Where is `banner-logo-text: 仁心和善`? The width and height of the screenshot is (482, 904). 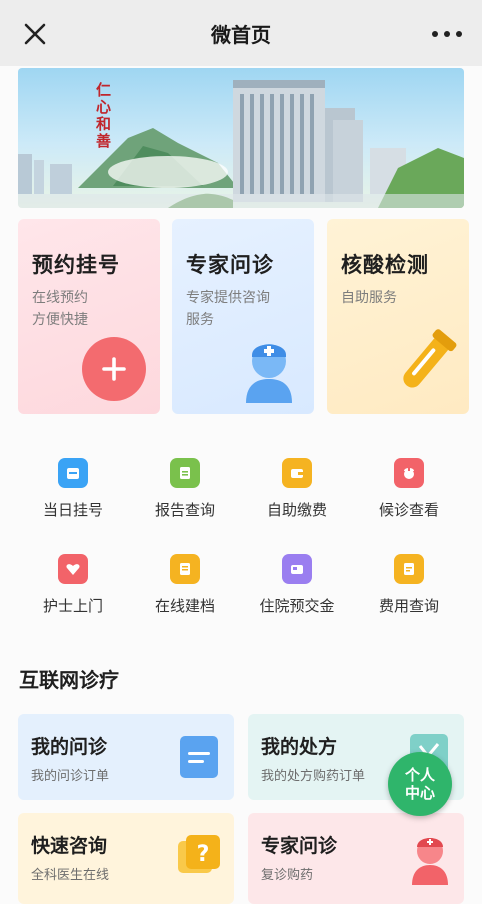 banner-logo-text: 仁心和善 is located at coordinates (104, 115).